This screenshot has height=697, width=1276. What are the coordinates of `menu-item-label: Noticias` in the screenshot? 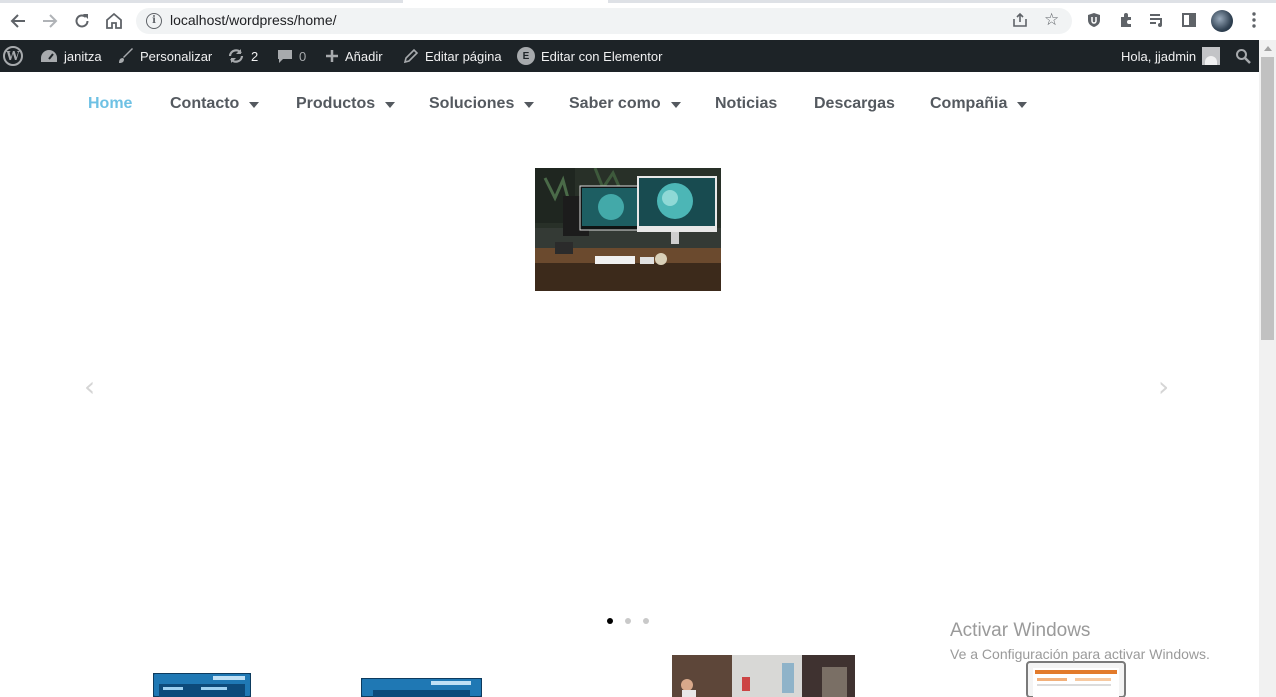 It's located at (746, 103).